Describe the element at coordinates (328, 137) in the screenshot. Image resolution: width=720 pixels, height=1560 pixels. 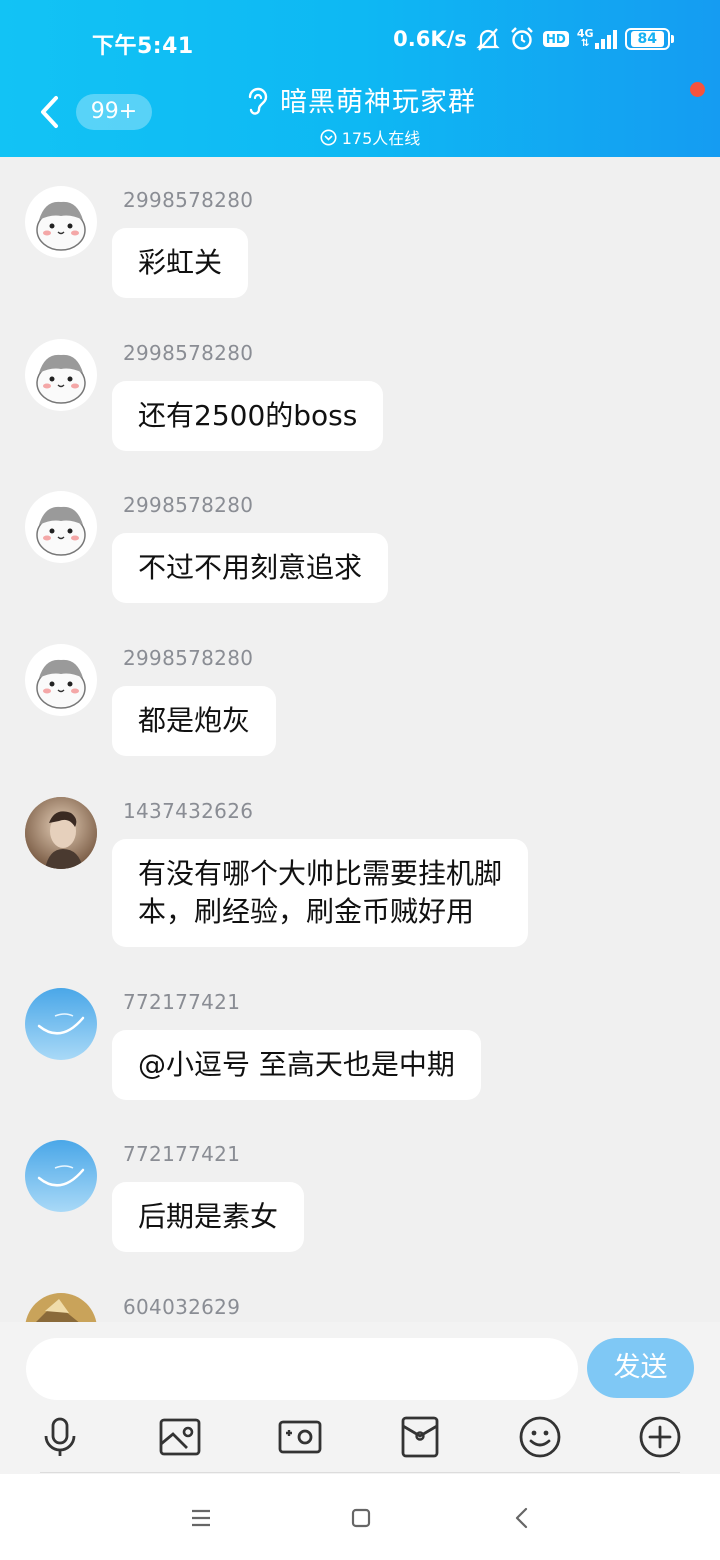
I see `online-chevron-icon` at that location.